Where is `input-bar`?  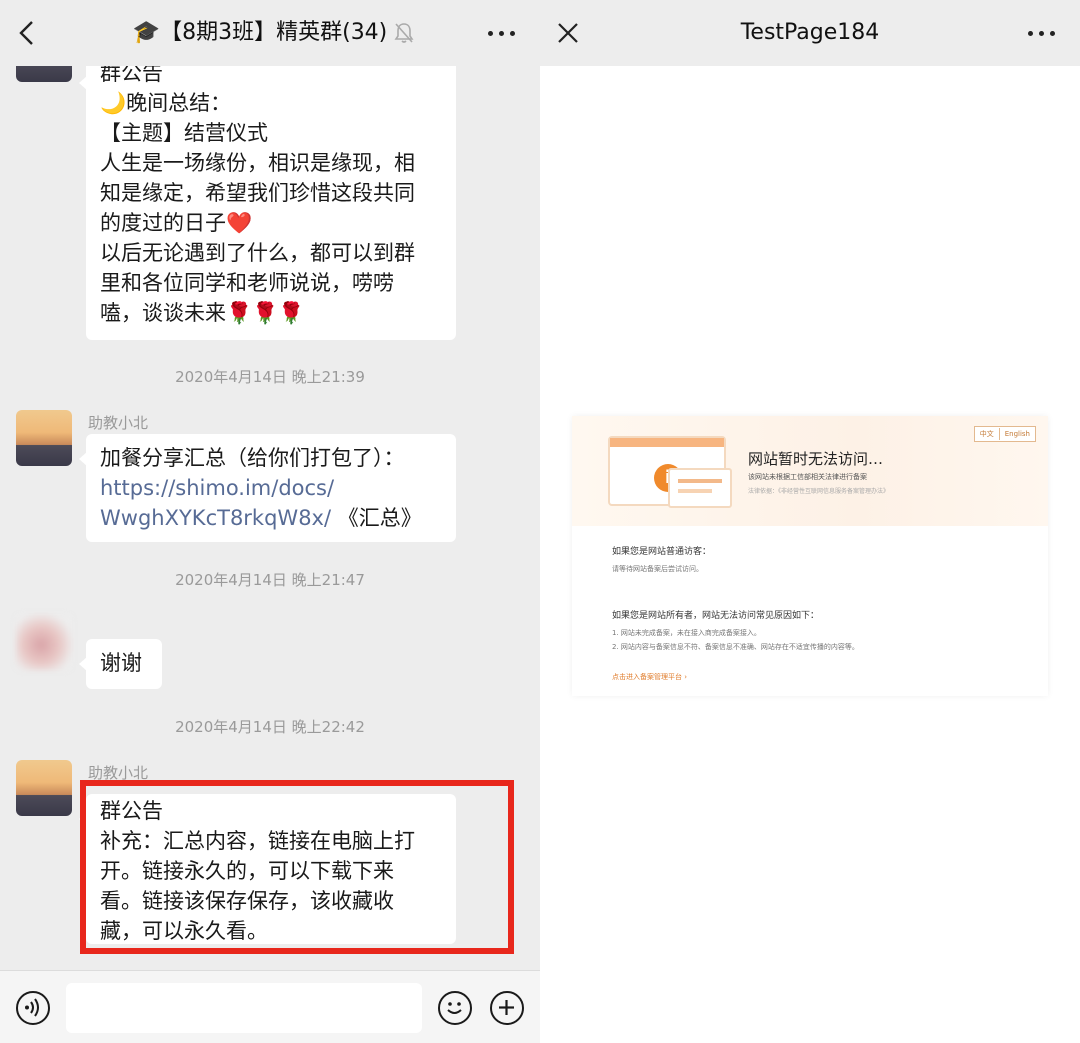 input-bar is located at coordinates (270, 1006).